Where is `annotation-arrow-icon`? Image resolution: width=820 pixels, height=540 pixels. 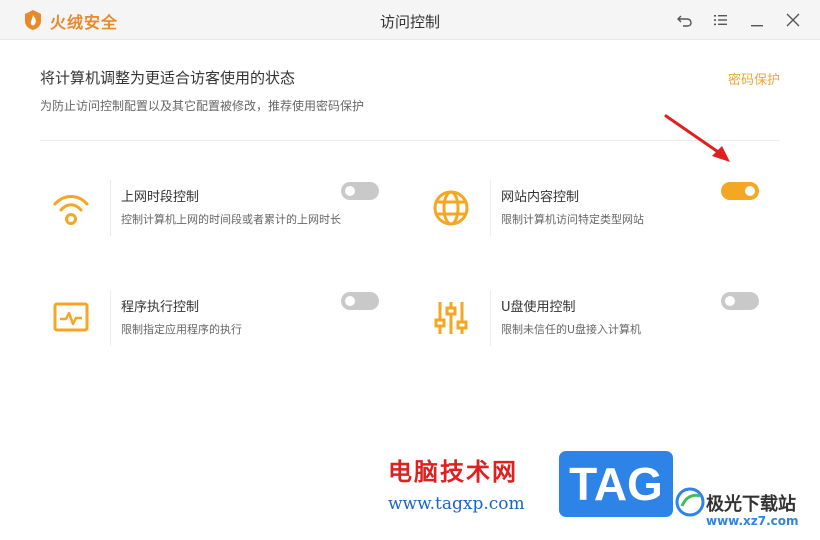 annotation-arrow-icon is located at coordinates (697, 138).